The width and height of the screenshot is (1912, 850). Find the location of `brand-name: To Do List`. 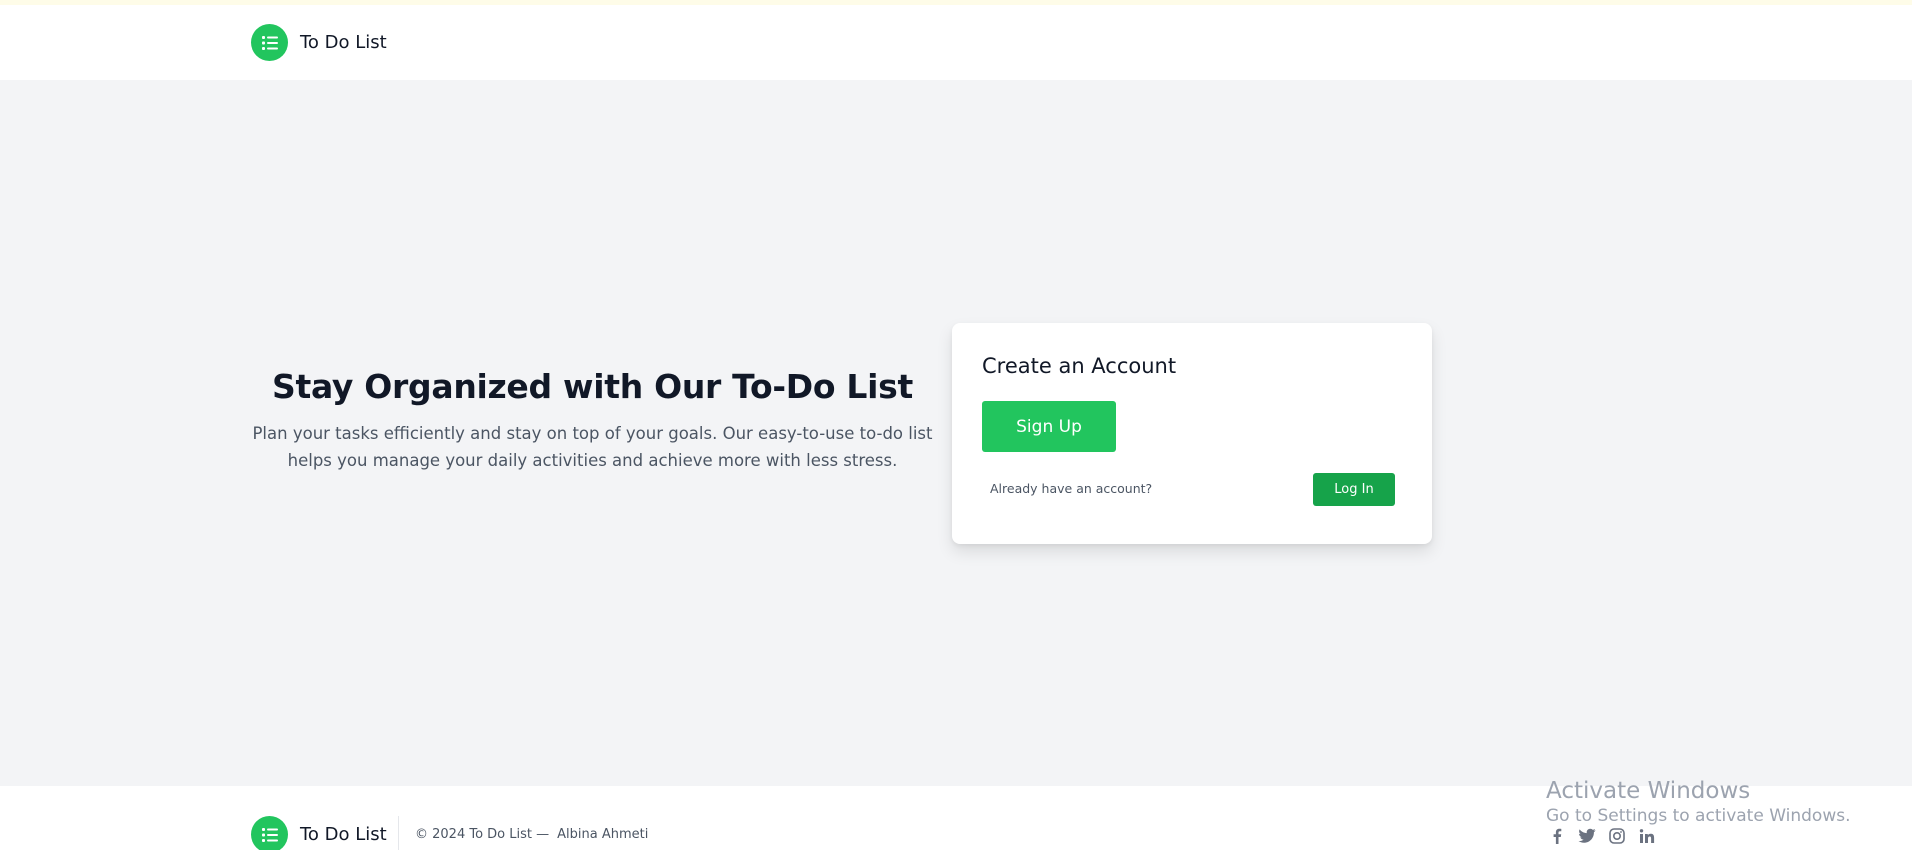

brand-name: To Do List is located at coordinates (343, 42).